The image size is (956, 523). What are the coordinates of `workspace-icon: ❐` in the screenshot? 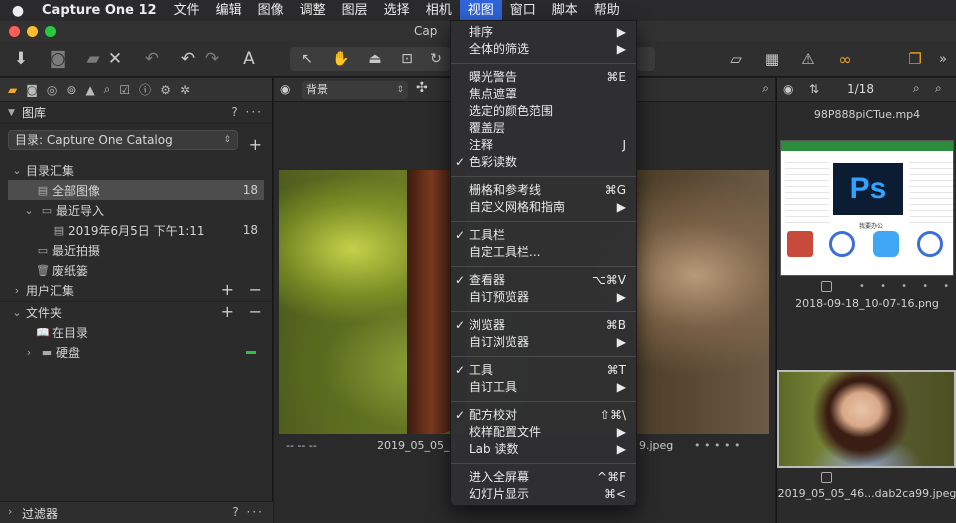 It's located at (915, 59).